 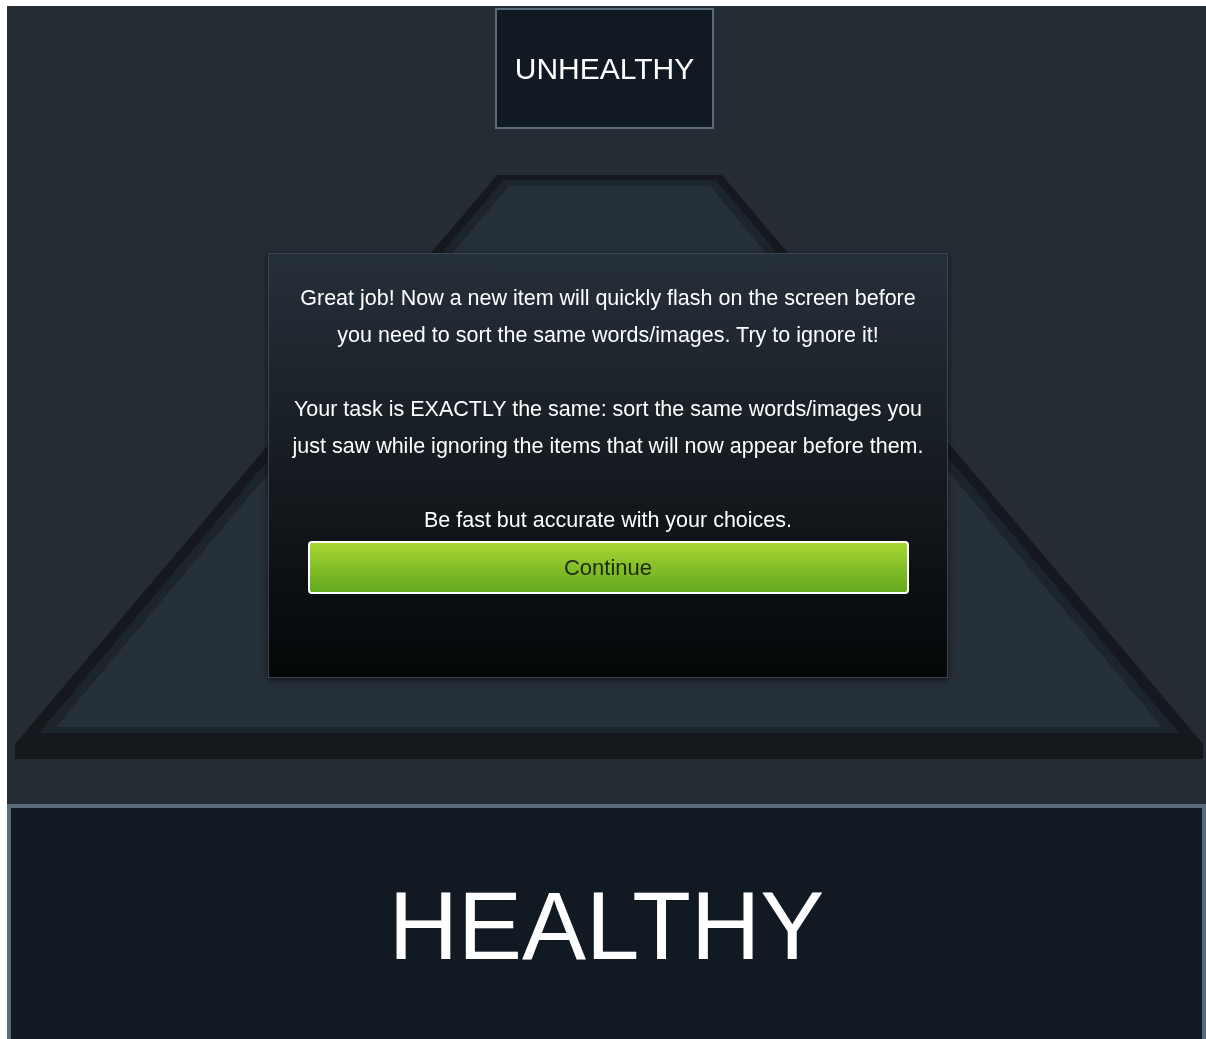 What do you see at coordinates (608, 520) in the screenshot?
I see `instruction-text: Be fast but accurate with your choices.` at bounding box center [608, 520].